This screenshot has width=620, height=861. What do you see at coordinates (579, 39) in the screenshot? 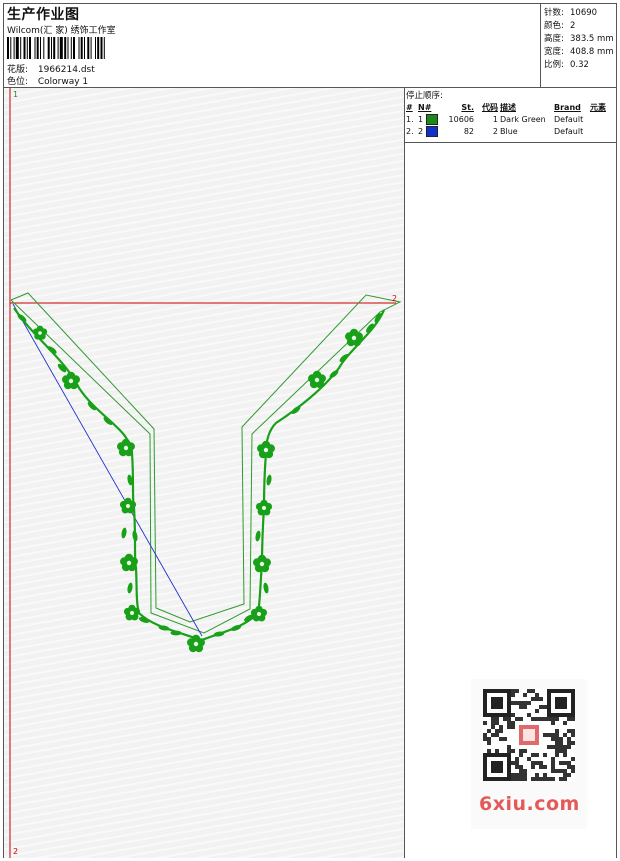
I see `stat-height: 高度: 383.5 mm` at bounding box center [579, 39].